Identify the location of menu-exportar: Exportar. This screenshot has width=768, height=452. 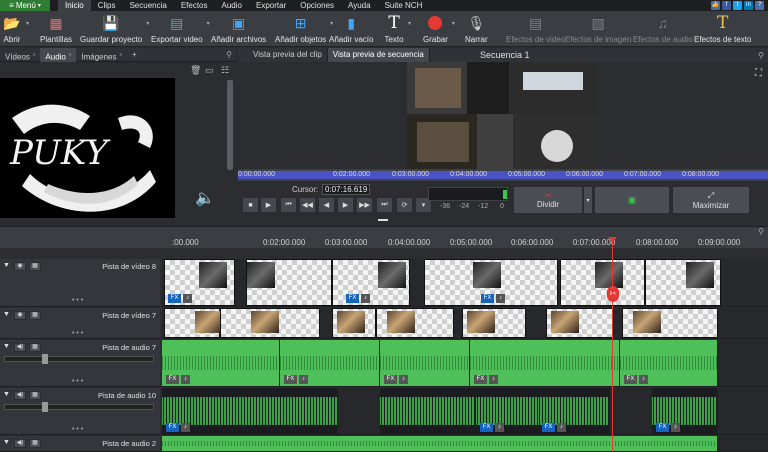
(271, 5).